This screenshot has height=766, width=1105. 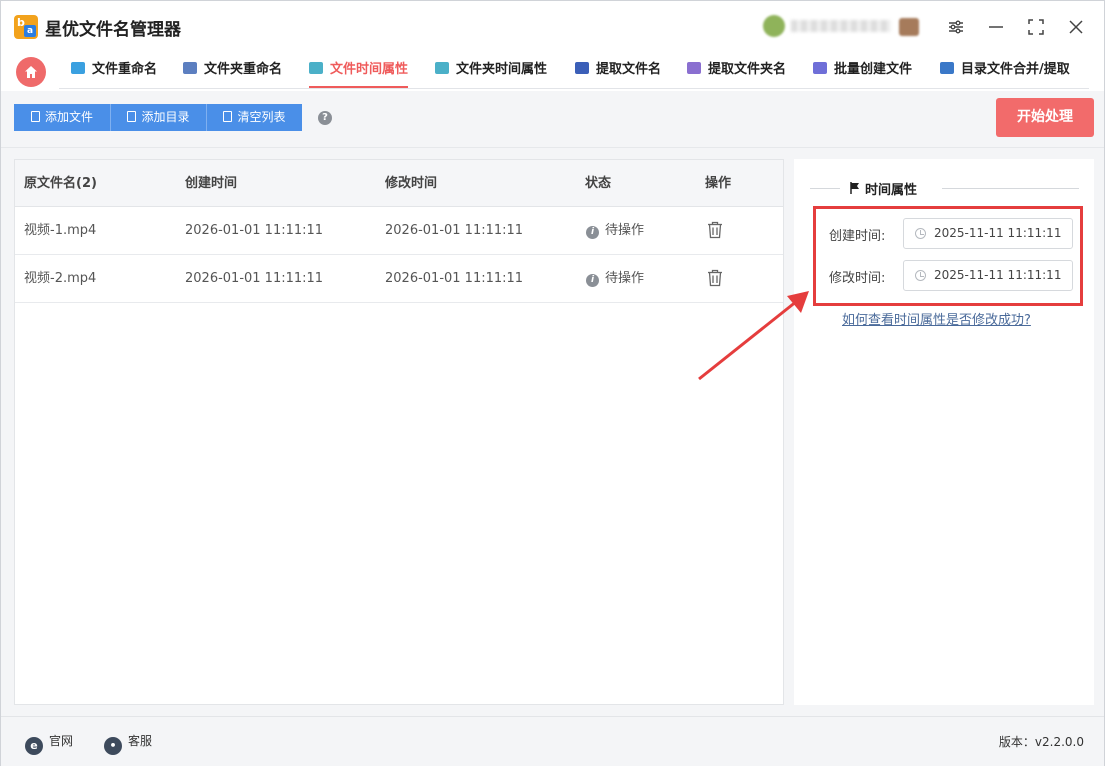 I want to click on delete-row-icon, so click(x=715, y=230).